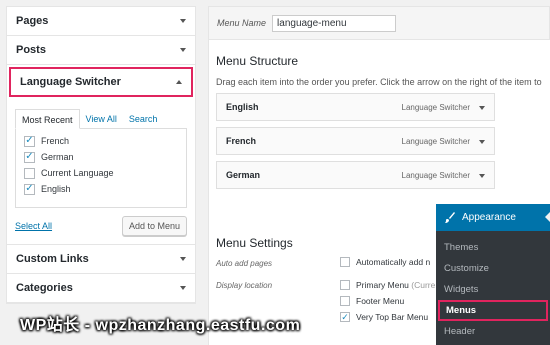 The width and height of the screenshot is (550, 345). Describe the element at coordinates (243, 175) in the screenshot. I see `menu-item-title: German` at that location.